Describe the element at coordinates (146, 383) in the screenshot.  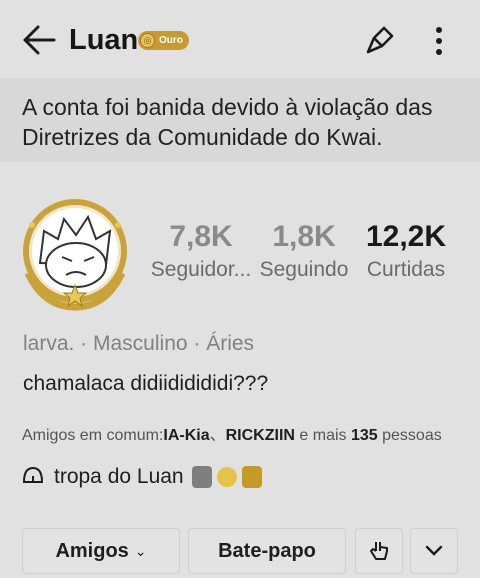
I see `profile-bio: chamalaca didiididididi???` at that location.